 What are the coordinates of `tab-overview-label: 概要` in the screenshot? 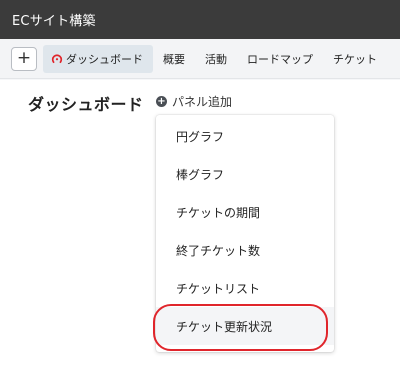 It's located at (174, 59).